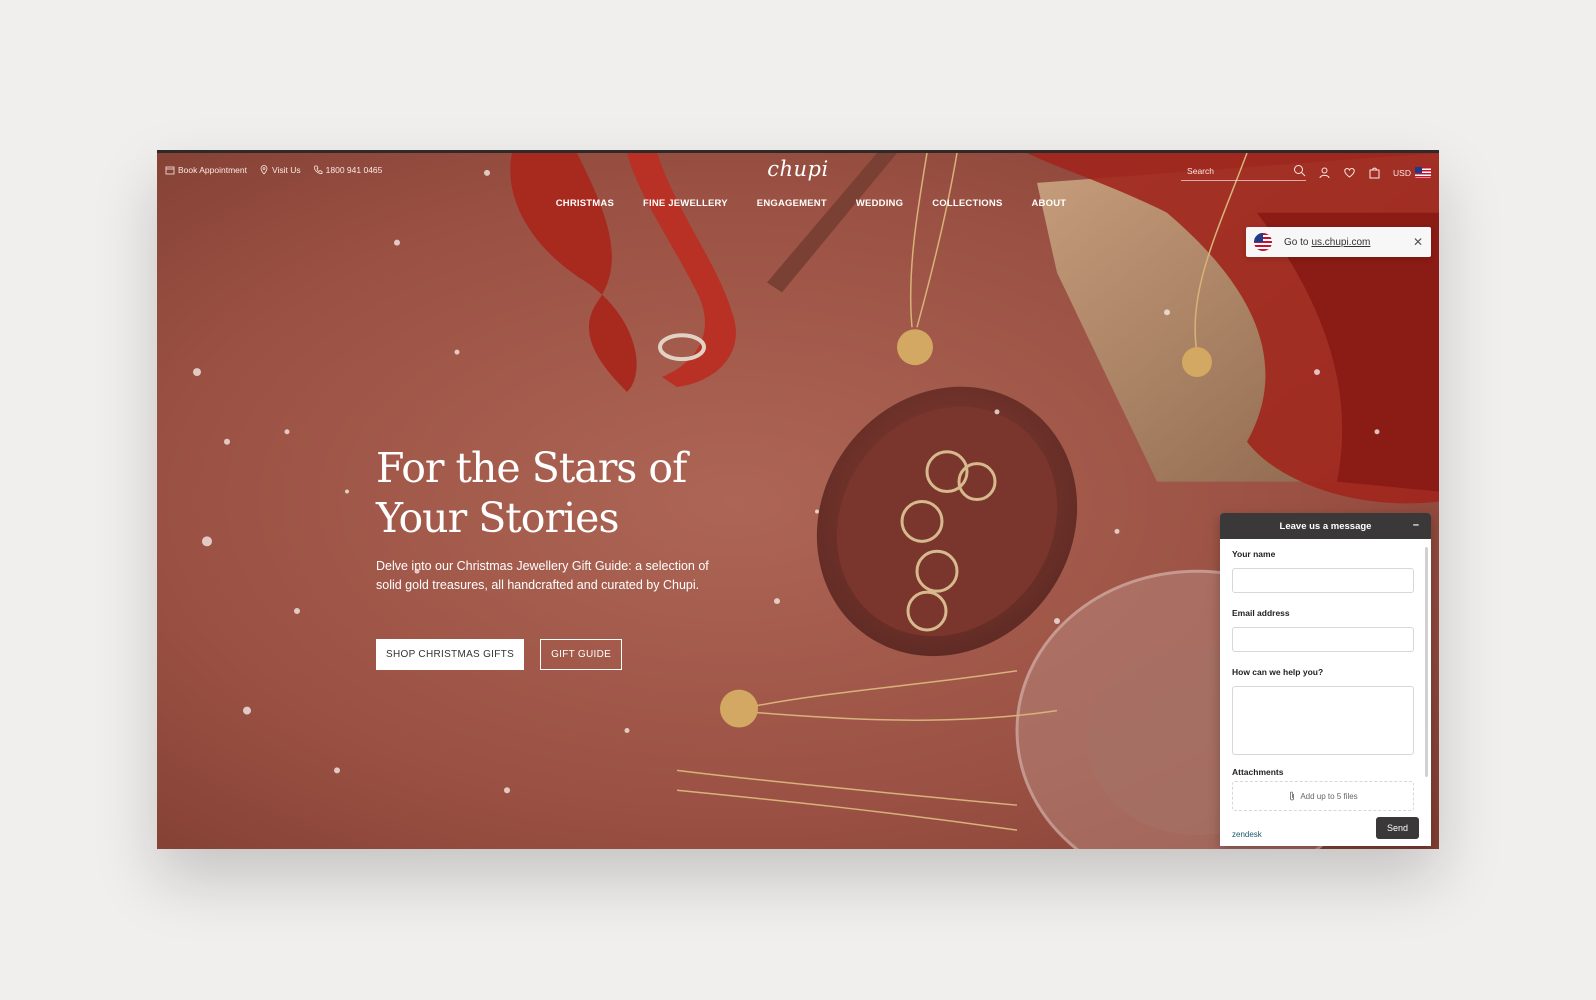 The height and width of the screenshot is (1000, 1596). What do you see at coordinates (797, 169) in the screenshot?
I see `chupi-logo: chupi` at bounding box center [797, 169].